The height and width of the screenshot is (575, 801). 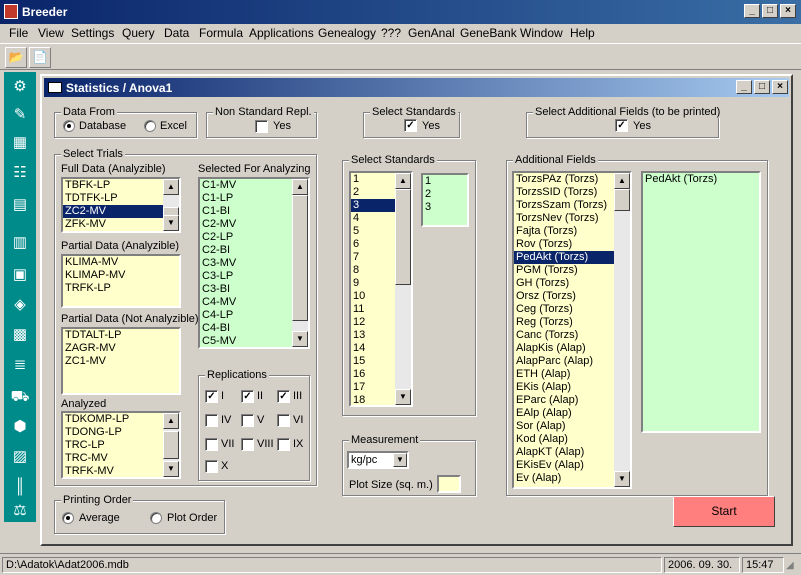 What do you see at coordinates (20, 511) in the screenshot?
I see `scales-icon: ⚖` at bounding box center [20, 511].